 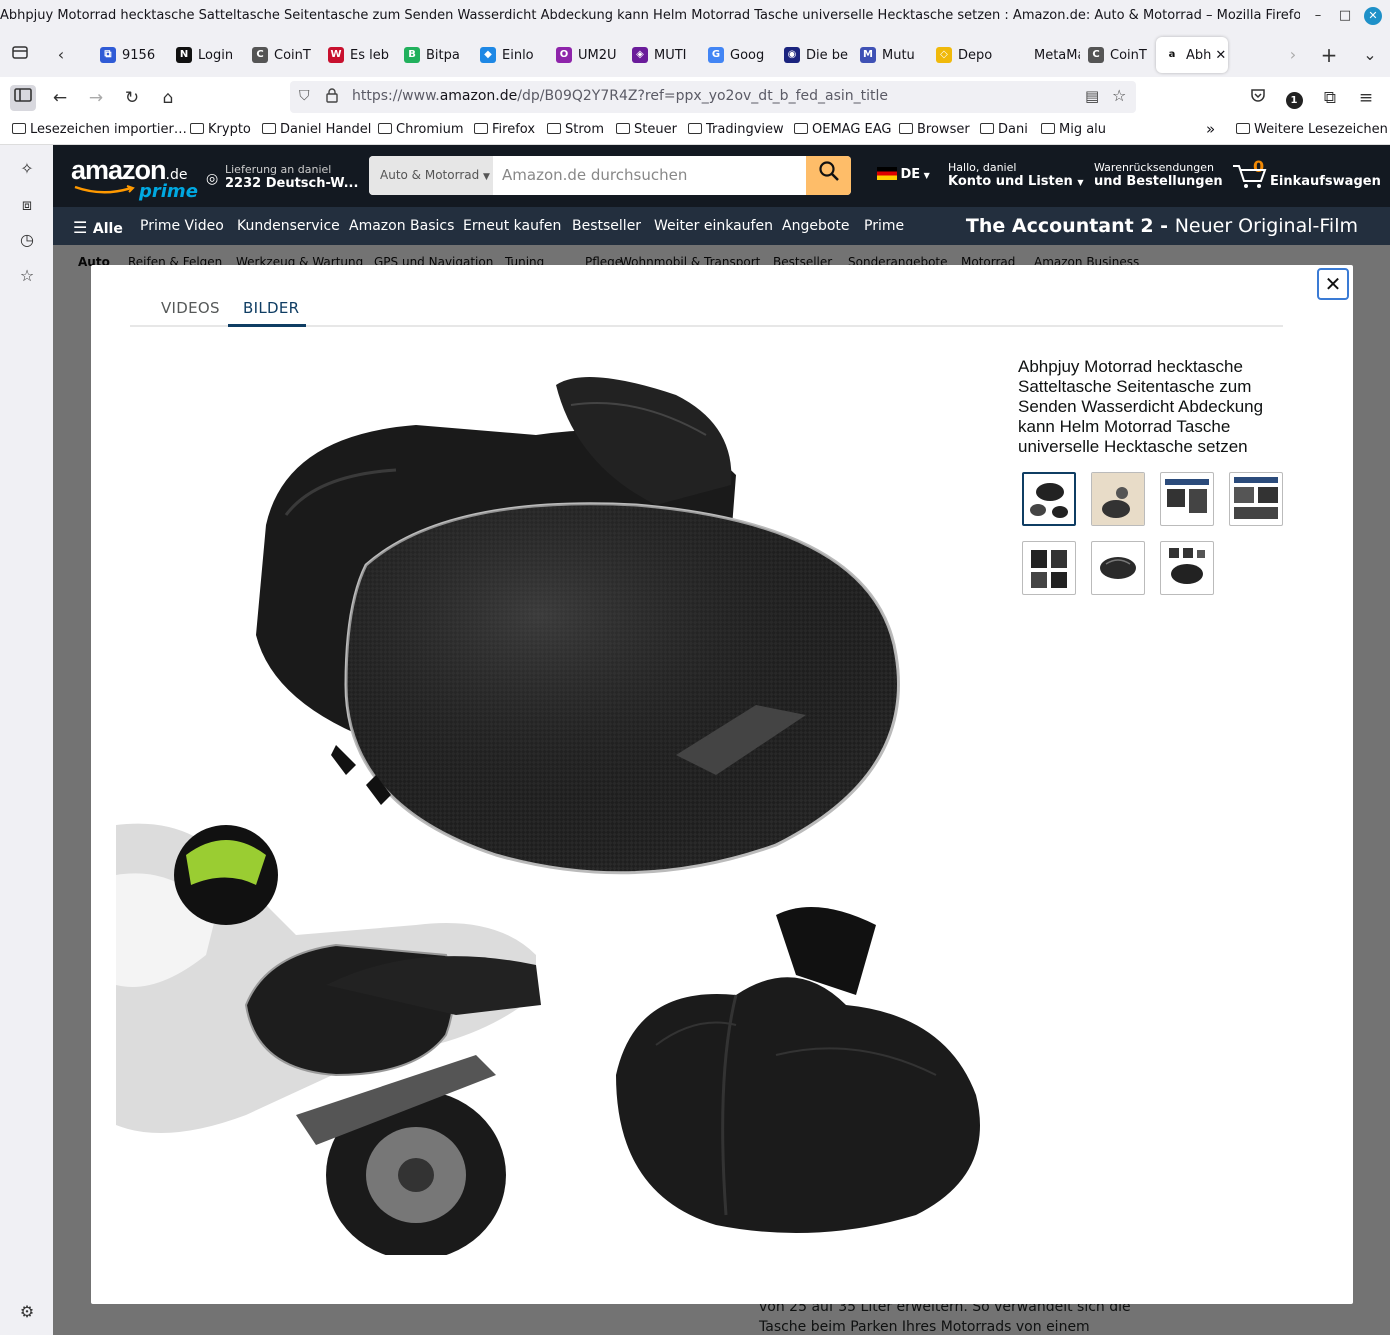 I want to click on tab-5: B Bitpa, so click(x=434, y=55).